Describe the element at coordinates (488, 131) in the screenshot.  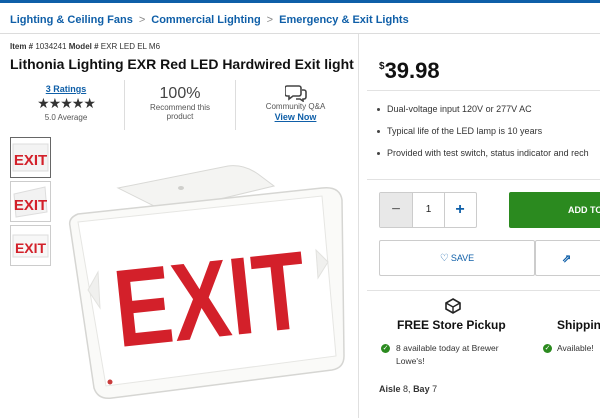
I see `feature-item: Typical life of the LED lamp is 10 years` at that location.